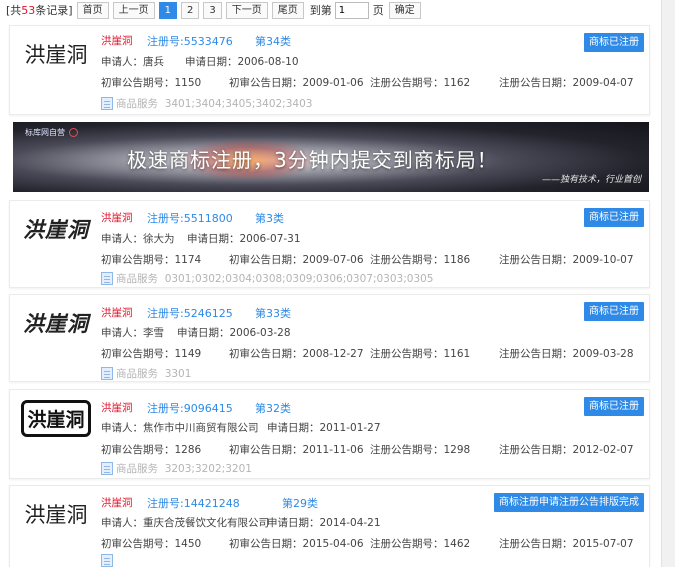 This screenshot has width=675, height=567. What do you see at coordinates (151, 260) in the screenshot?
I see `first-trial-number: 初审公告期号：1174` at bounding box center [151, 260].